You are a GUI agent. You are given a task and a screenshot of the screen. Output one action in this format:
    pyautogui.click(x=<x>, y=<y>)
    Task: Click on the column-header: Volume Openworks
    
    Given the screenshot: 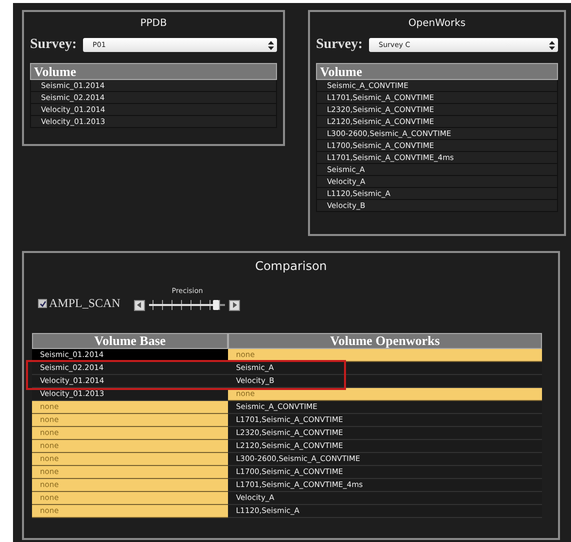 What is the action you would take?
    pyautogui.click(x=385, y=341)
    